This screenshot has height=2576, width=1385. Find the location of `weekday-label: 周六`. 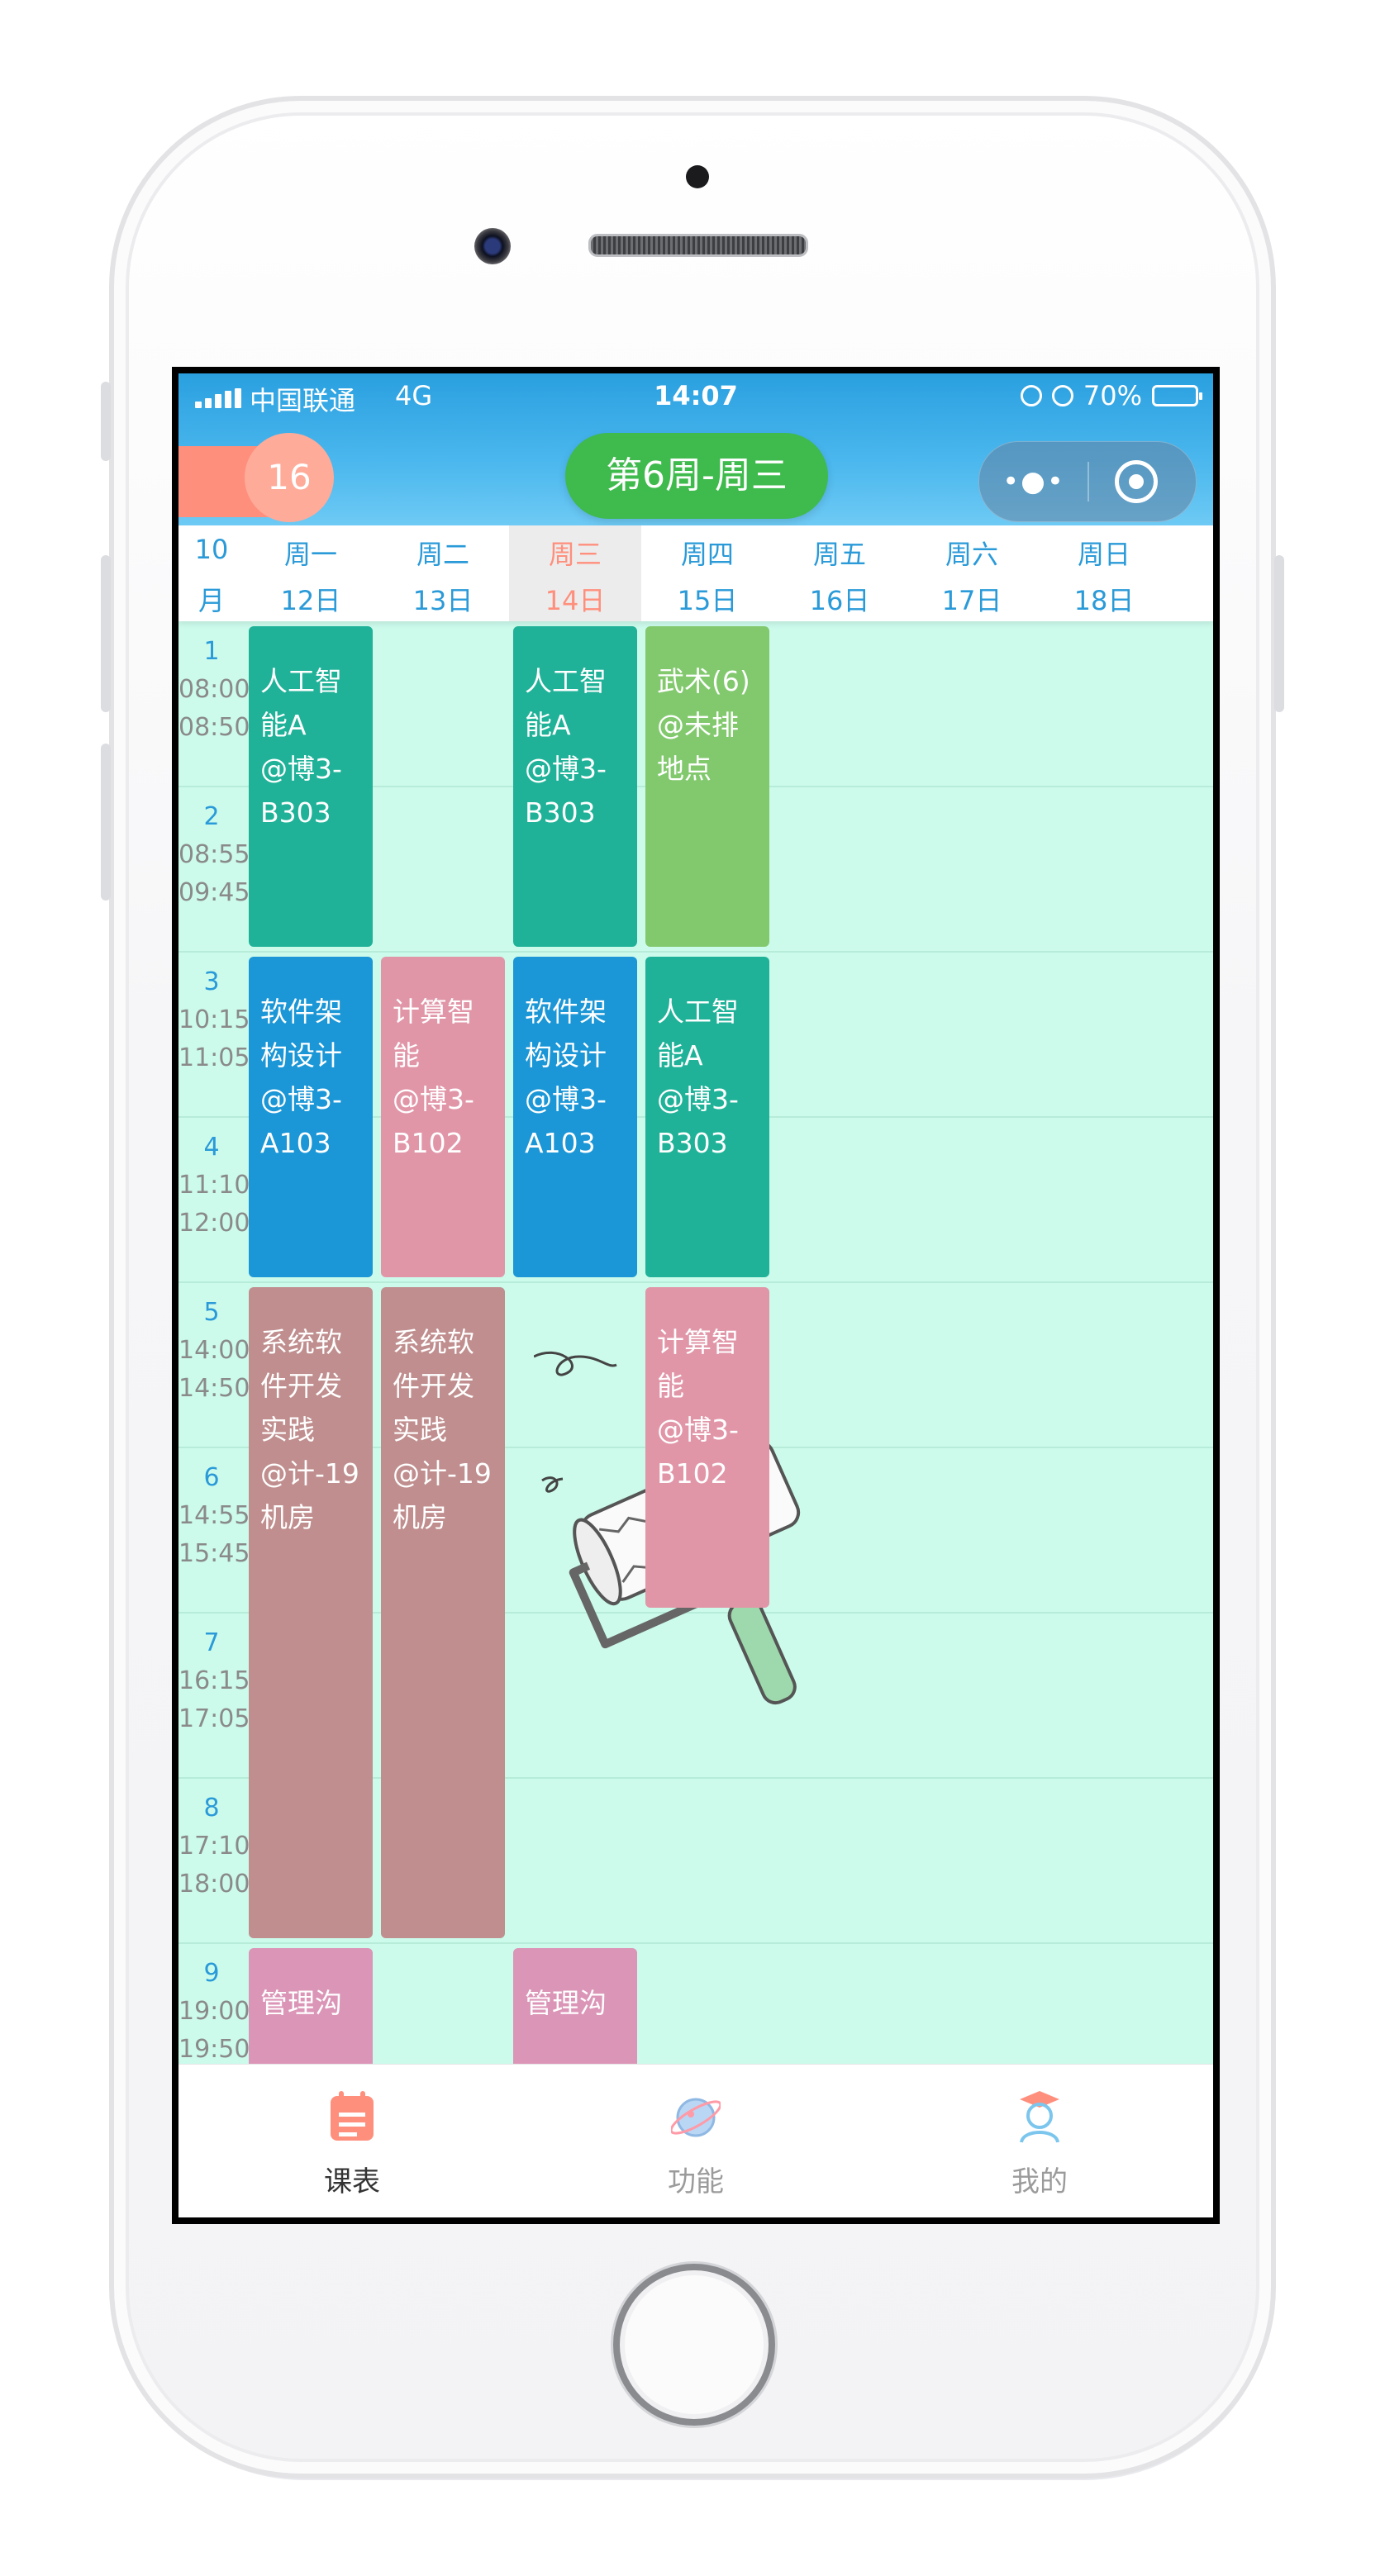

weekday-label: 周六 is located at coordinates (972, 554).